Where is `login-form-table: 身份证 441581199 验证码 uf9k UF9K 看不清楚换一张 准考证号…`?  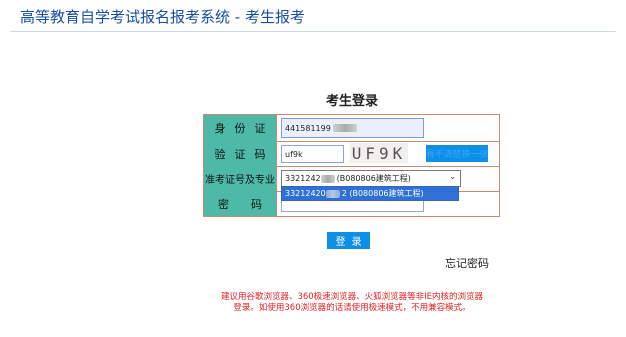
login-form-table: 身份证 441581199 验证码 uf9k UF9K 看不清楚换一张 准考证号… is located at coordinates (351, 165).